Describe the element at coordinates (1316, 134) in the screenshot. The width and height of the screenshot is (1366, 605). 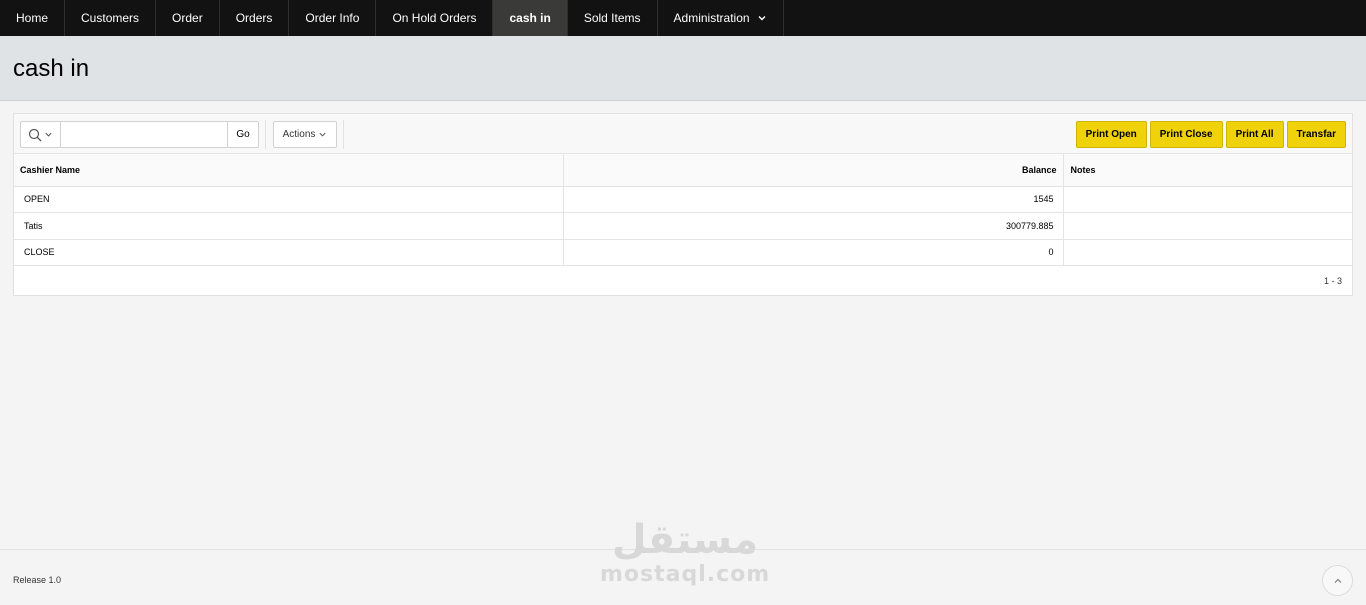
I see `transfer-button: Transfar` at that location.